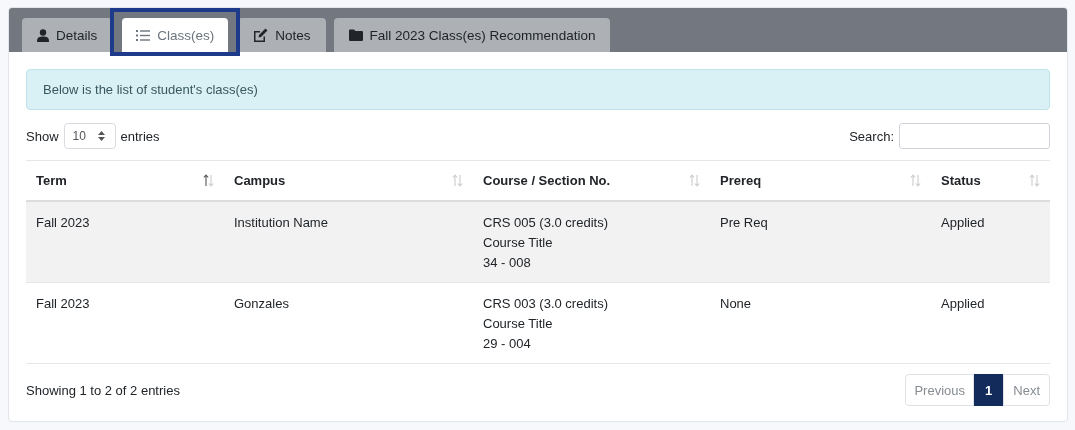 The height and width of the screenshot is (430, 1075). Describe the element at coordinates (67, 35) in the screenshot. I see `tab: Details` at that location.